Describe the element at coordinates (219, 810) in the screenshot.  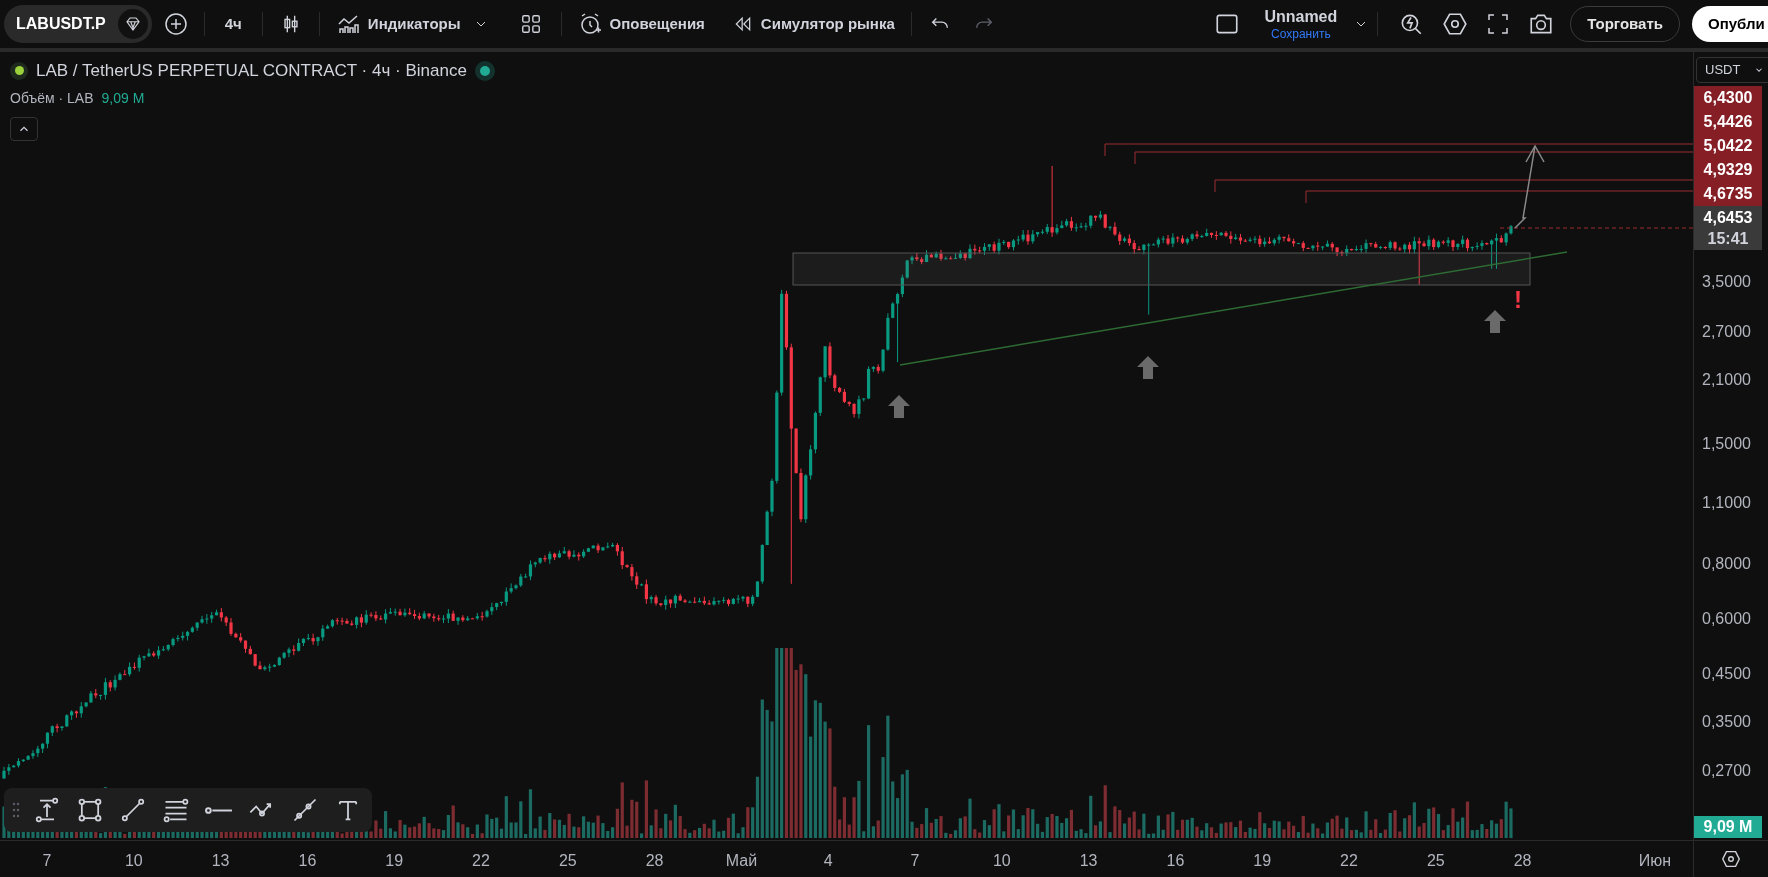
I see `horizontal-line-icon` at that location.